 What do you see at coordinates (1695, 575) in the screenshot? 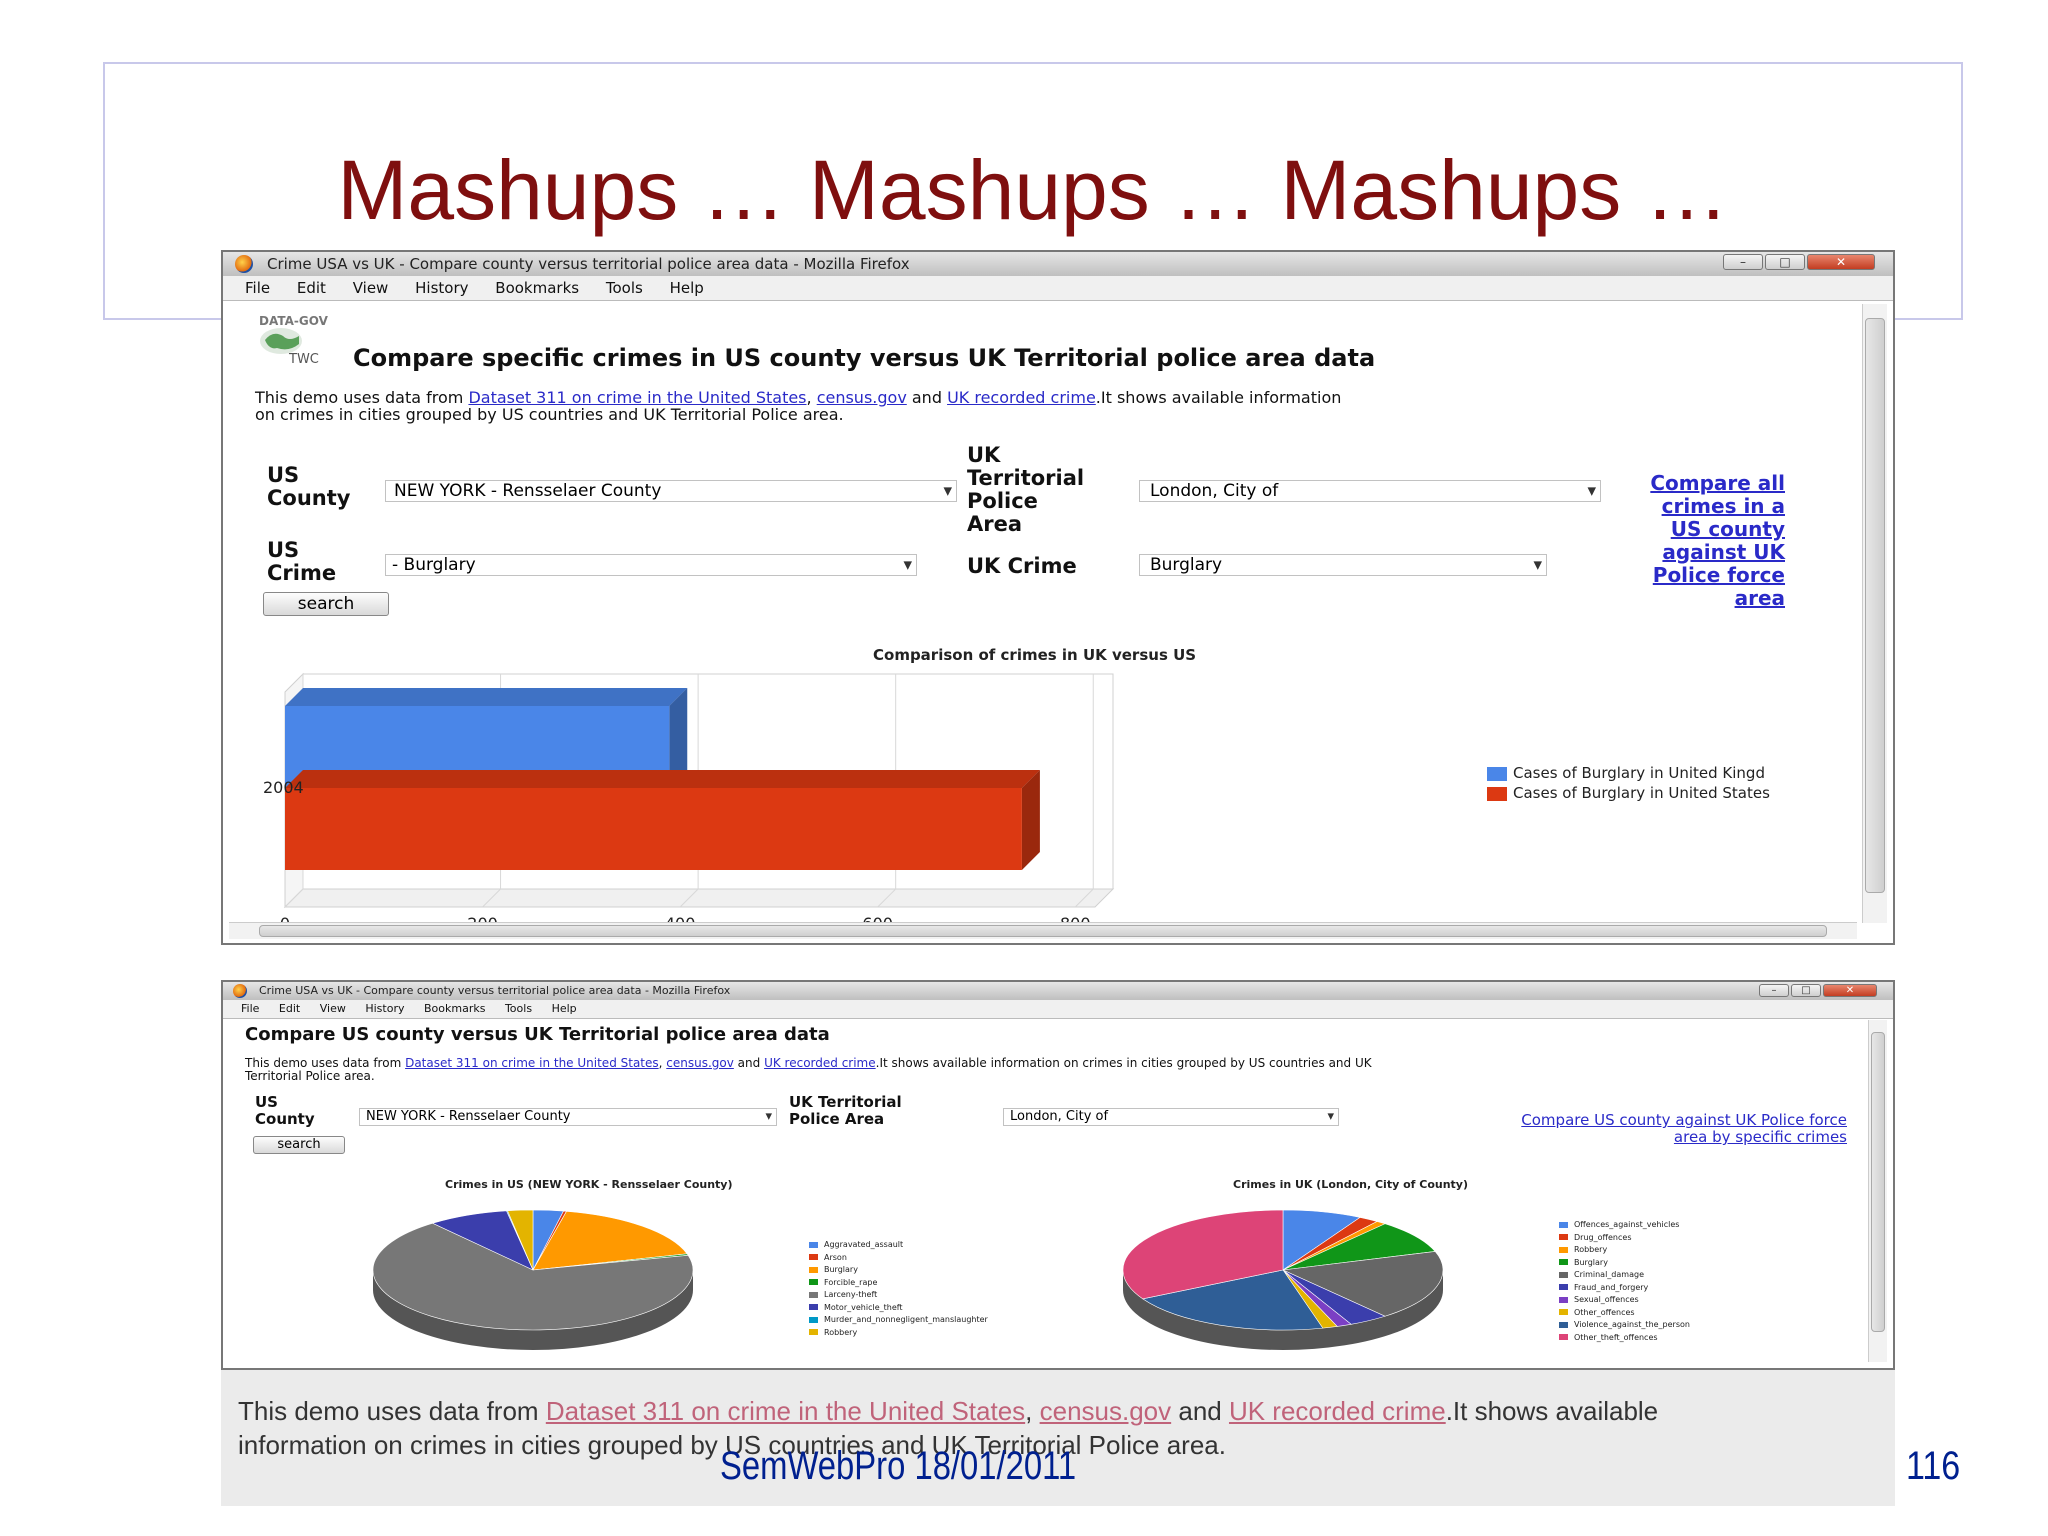
I see `compare-link-line5: Police force` at bounding box center [1695, 575].